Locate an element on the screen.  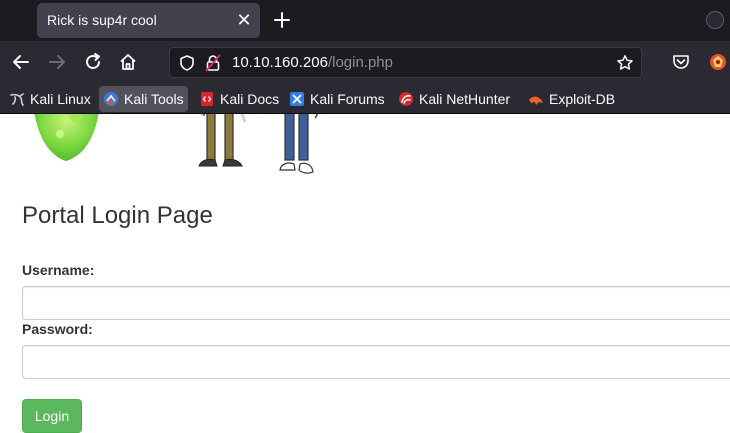
bookmark-label: Exploit-DB is located at coordinates (582, 99).